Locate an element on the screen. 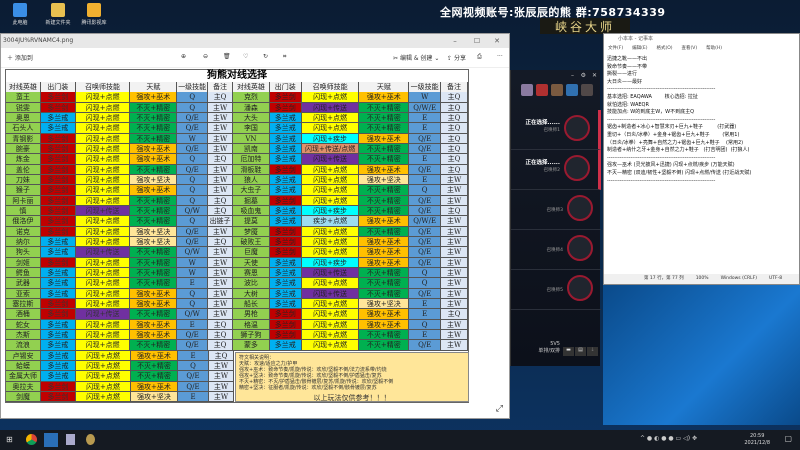 The image size is (800, 450). hero-name: 猴子 is located at coordinates (23, 190).